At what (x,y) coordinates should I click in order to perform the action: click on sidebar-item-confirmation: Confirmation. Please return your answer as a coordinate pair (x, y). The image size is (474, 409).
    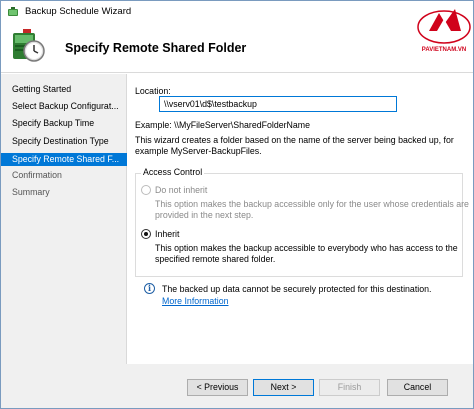
    Looking at the image, I should click on (37, 175).